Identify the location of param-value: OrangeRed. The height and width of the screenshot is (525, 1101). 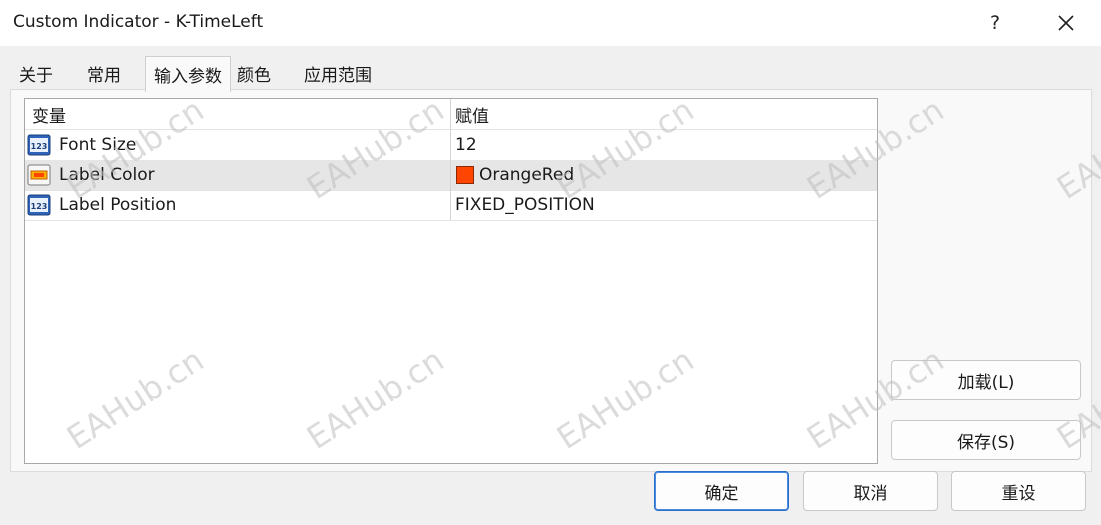
(527, 175).